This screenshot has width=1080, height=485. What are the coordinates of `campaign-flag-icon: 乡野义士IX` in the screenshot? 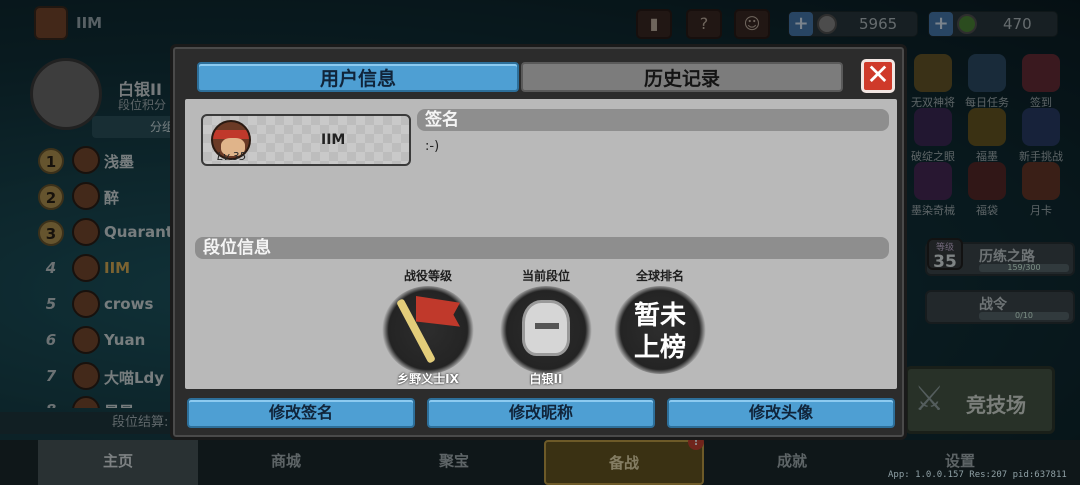 It's located at (428, 336).